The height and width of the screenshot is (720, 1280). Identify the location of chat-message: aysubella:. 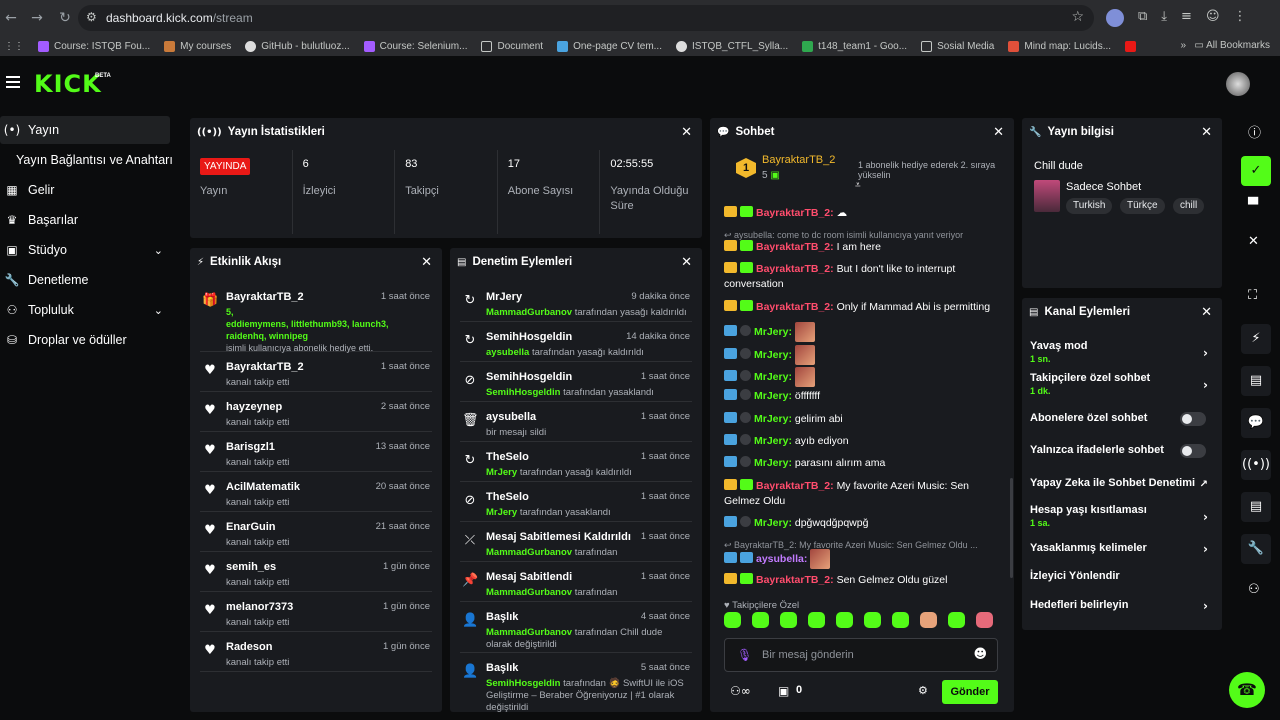
(859, 559).